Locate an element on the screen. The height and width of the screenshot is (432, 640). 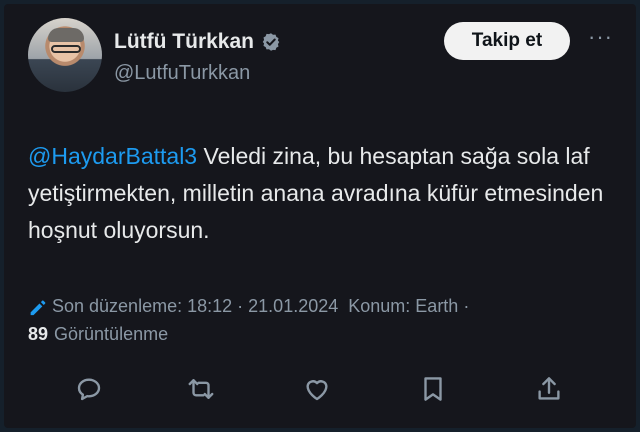
bookmark-icon is located at coordinates (433, 389).